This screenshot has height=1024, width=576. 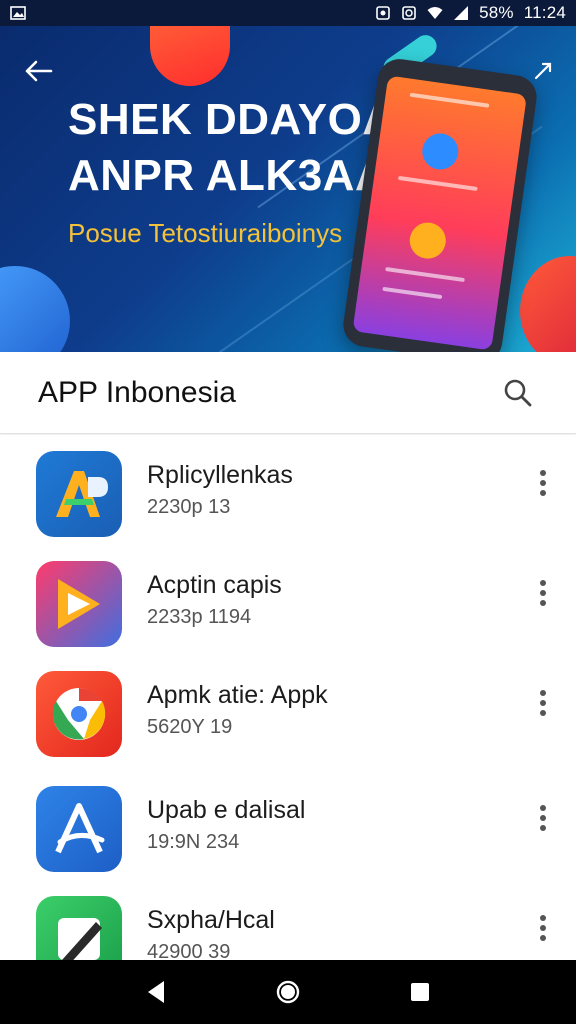 I want to click on letter-a-icon, so click(x=79, y=494).